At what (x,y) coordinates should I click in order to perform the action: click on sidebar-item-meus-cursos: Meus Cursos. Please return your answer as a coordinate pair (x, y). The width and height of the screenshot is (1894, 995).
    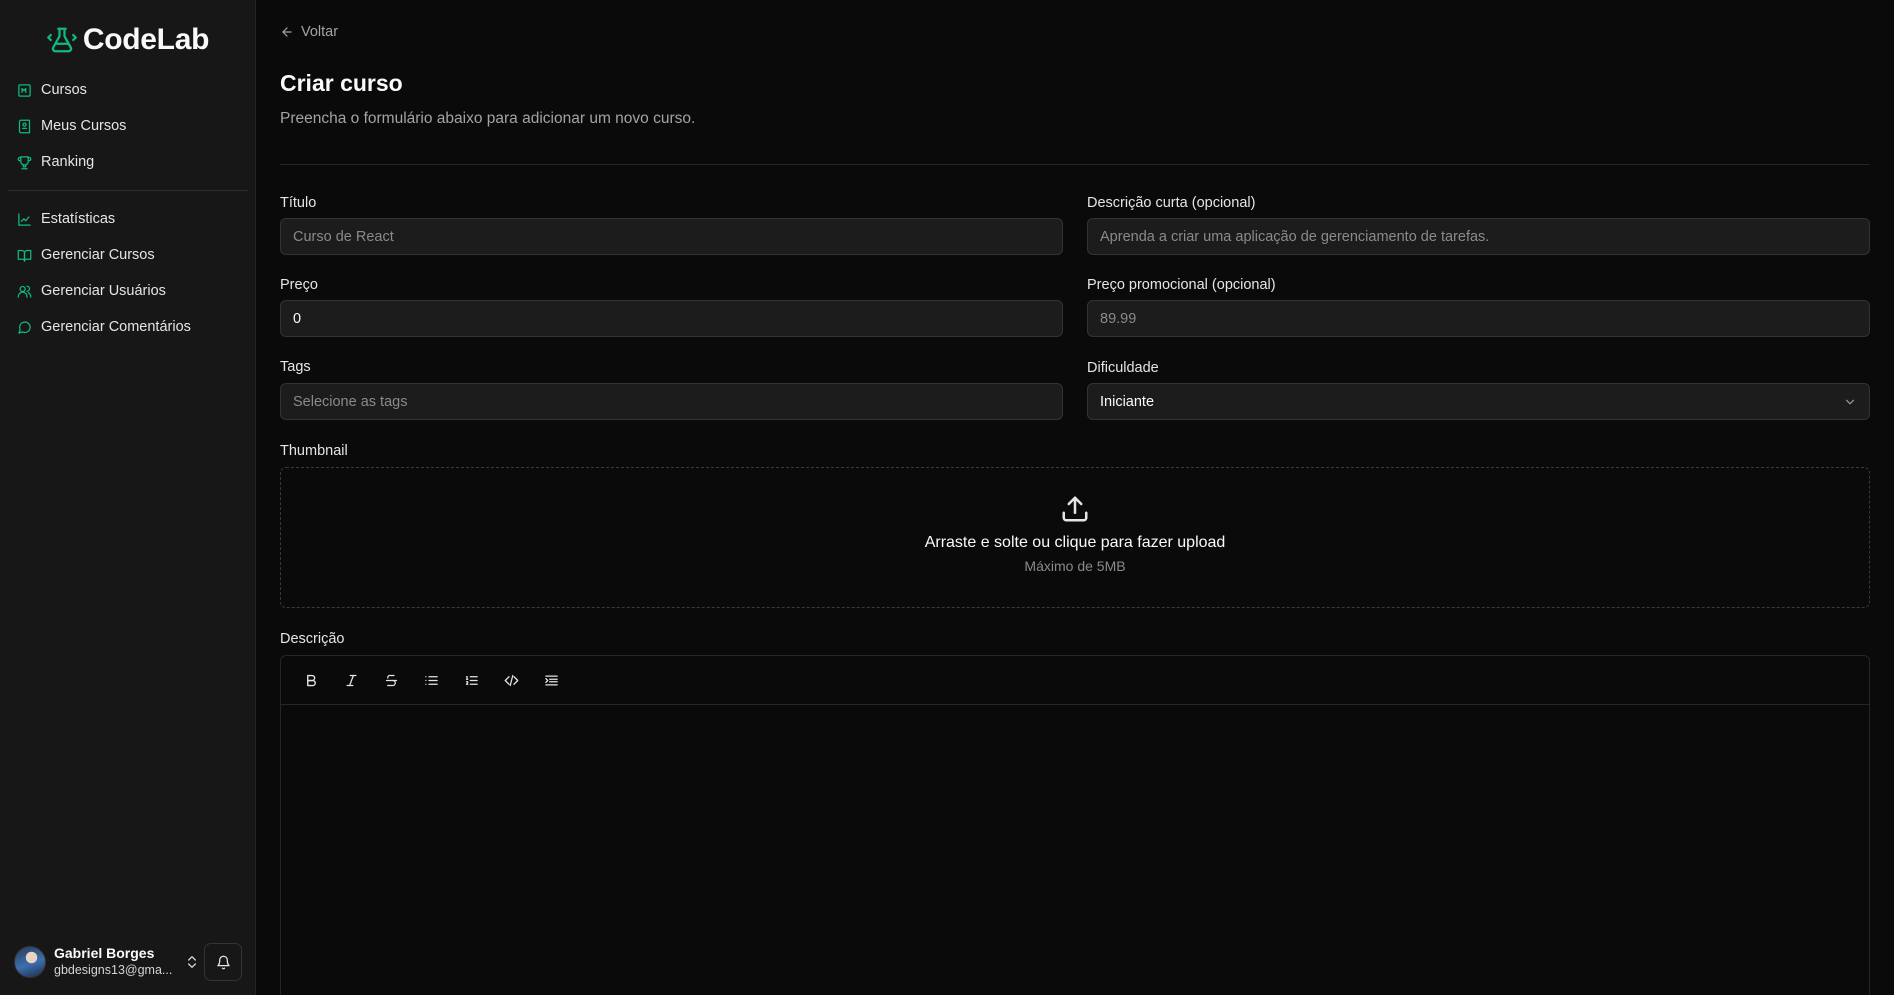
    Looking at the image, I should click on (128, 126).